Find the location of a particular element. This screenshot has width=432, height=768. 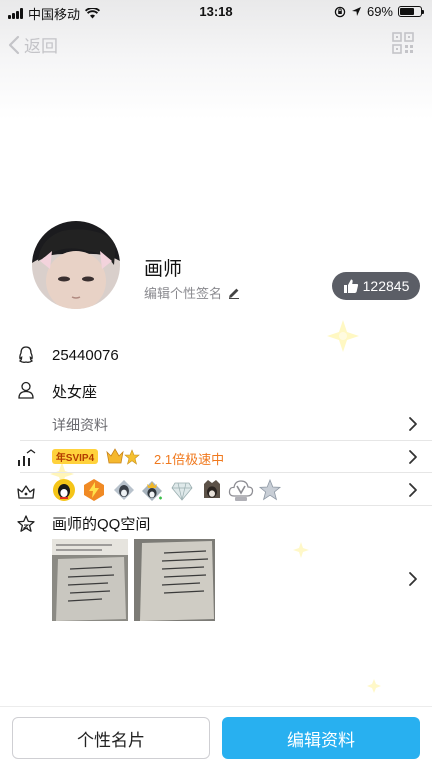

svip-badge: 年SVIP4 is located at coordinates (75, 456).